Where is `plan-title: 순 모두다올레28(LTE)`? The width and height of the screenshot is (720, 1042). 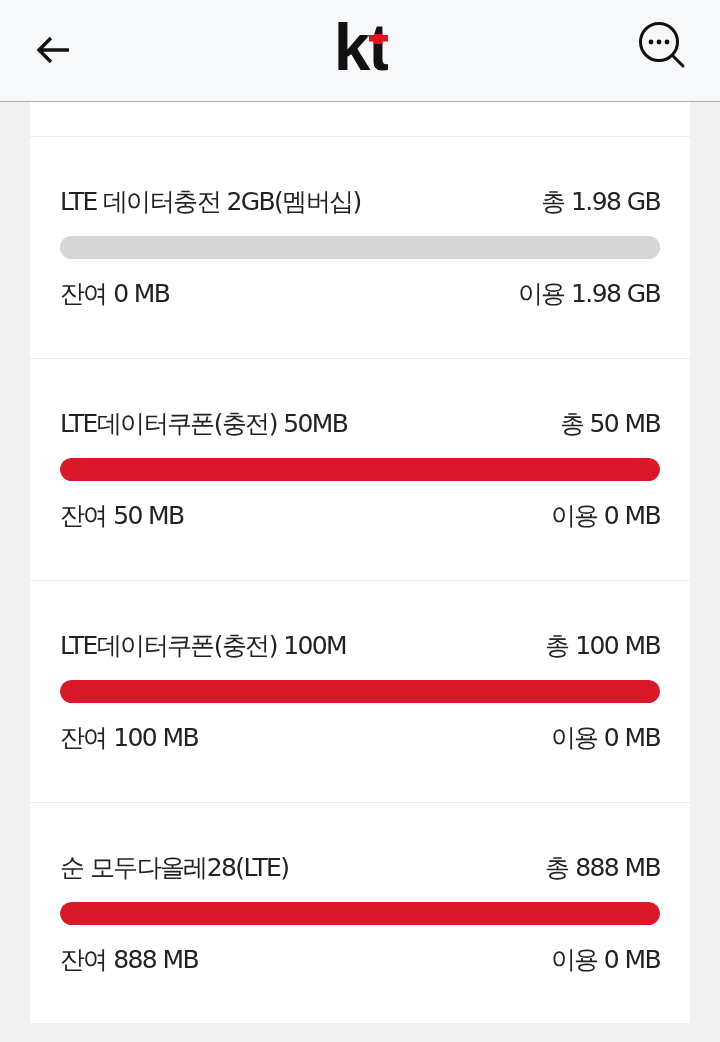
plan-title: 순 모두다올레28(LTE) is located at coordinates (174, 868).